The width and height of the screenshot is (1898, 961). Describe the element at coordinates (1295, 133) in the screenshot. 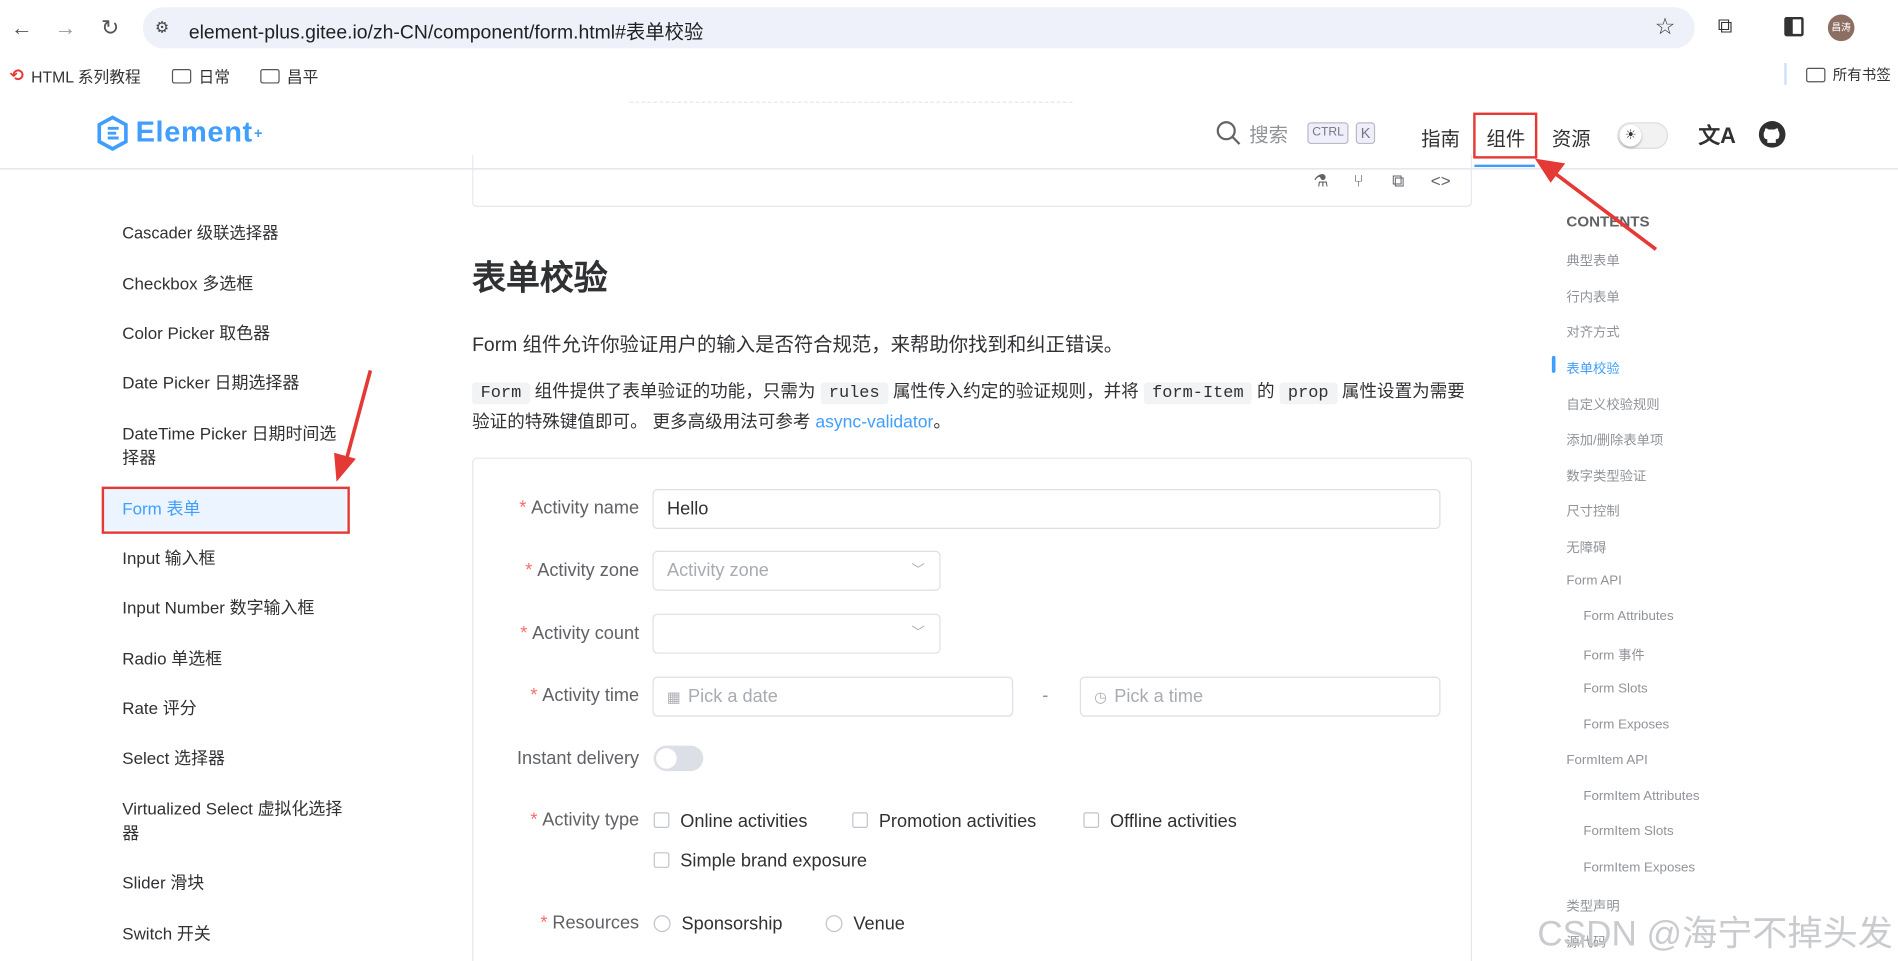

I see `search-button: 搜索 CTRL K` at that location.